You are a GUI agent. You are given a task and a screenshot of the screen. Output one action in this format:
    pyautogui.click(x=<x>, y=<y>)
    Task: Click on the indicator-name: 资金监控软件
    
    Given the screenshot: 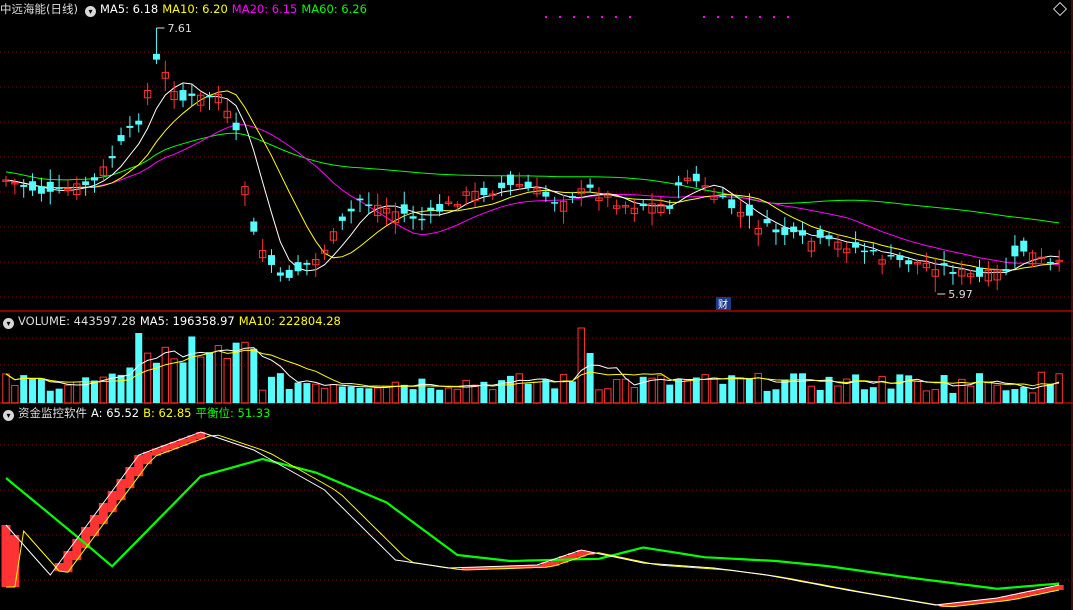 What is the action you would take?
    pyautogui.click(x=52, y=413)
    